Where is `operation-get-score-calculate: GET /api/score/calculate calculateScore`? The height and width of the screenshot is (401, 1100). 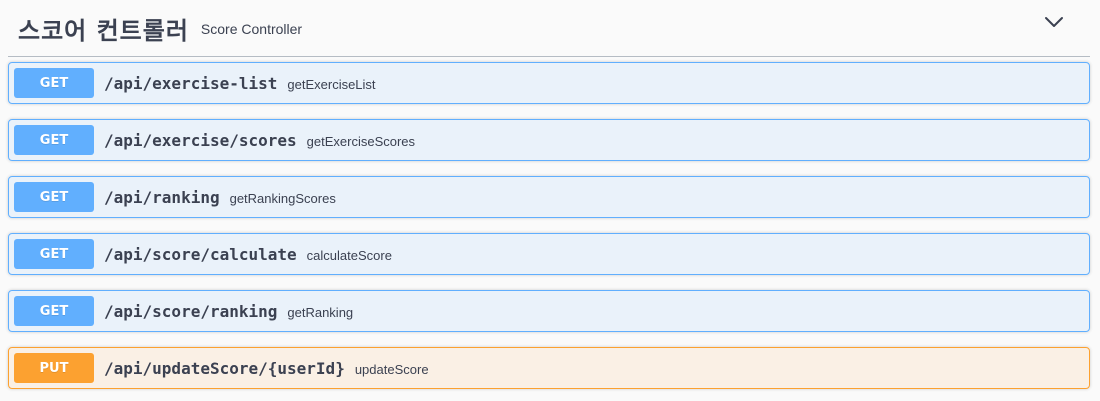
operation-get-score-calculate: GET /api/score/calculate calculateScore is located at coordinates (549, 254).